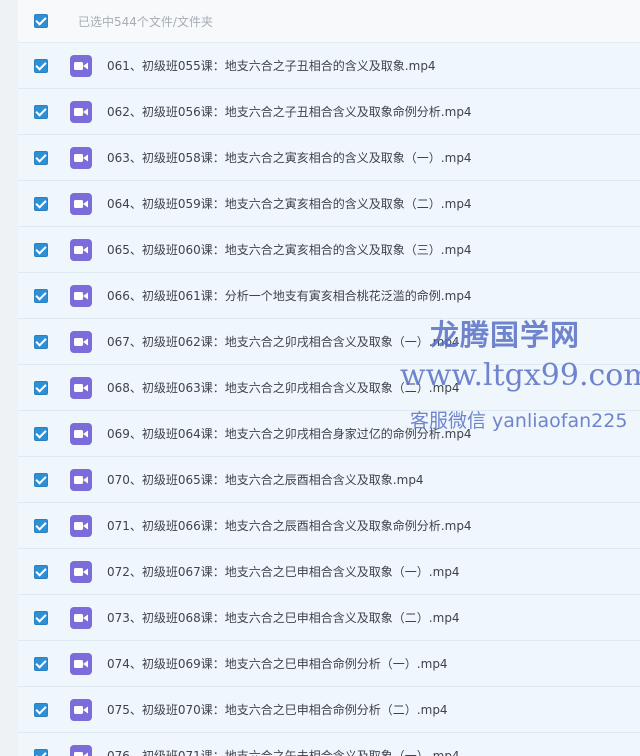  Describe the element at coordinates (265, 479) in the screenshot. I see `file-name: 070、初级班065课：地支六合之辰酉相合含义及取象.mp4` at that location.